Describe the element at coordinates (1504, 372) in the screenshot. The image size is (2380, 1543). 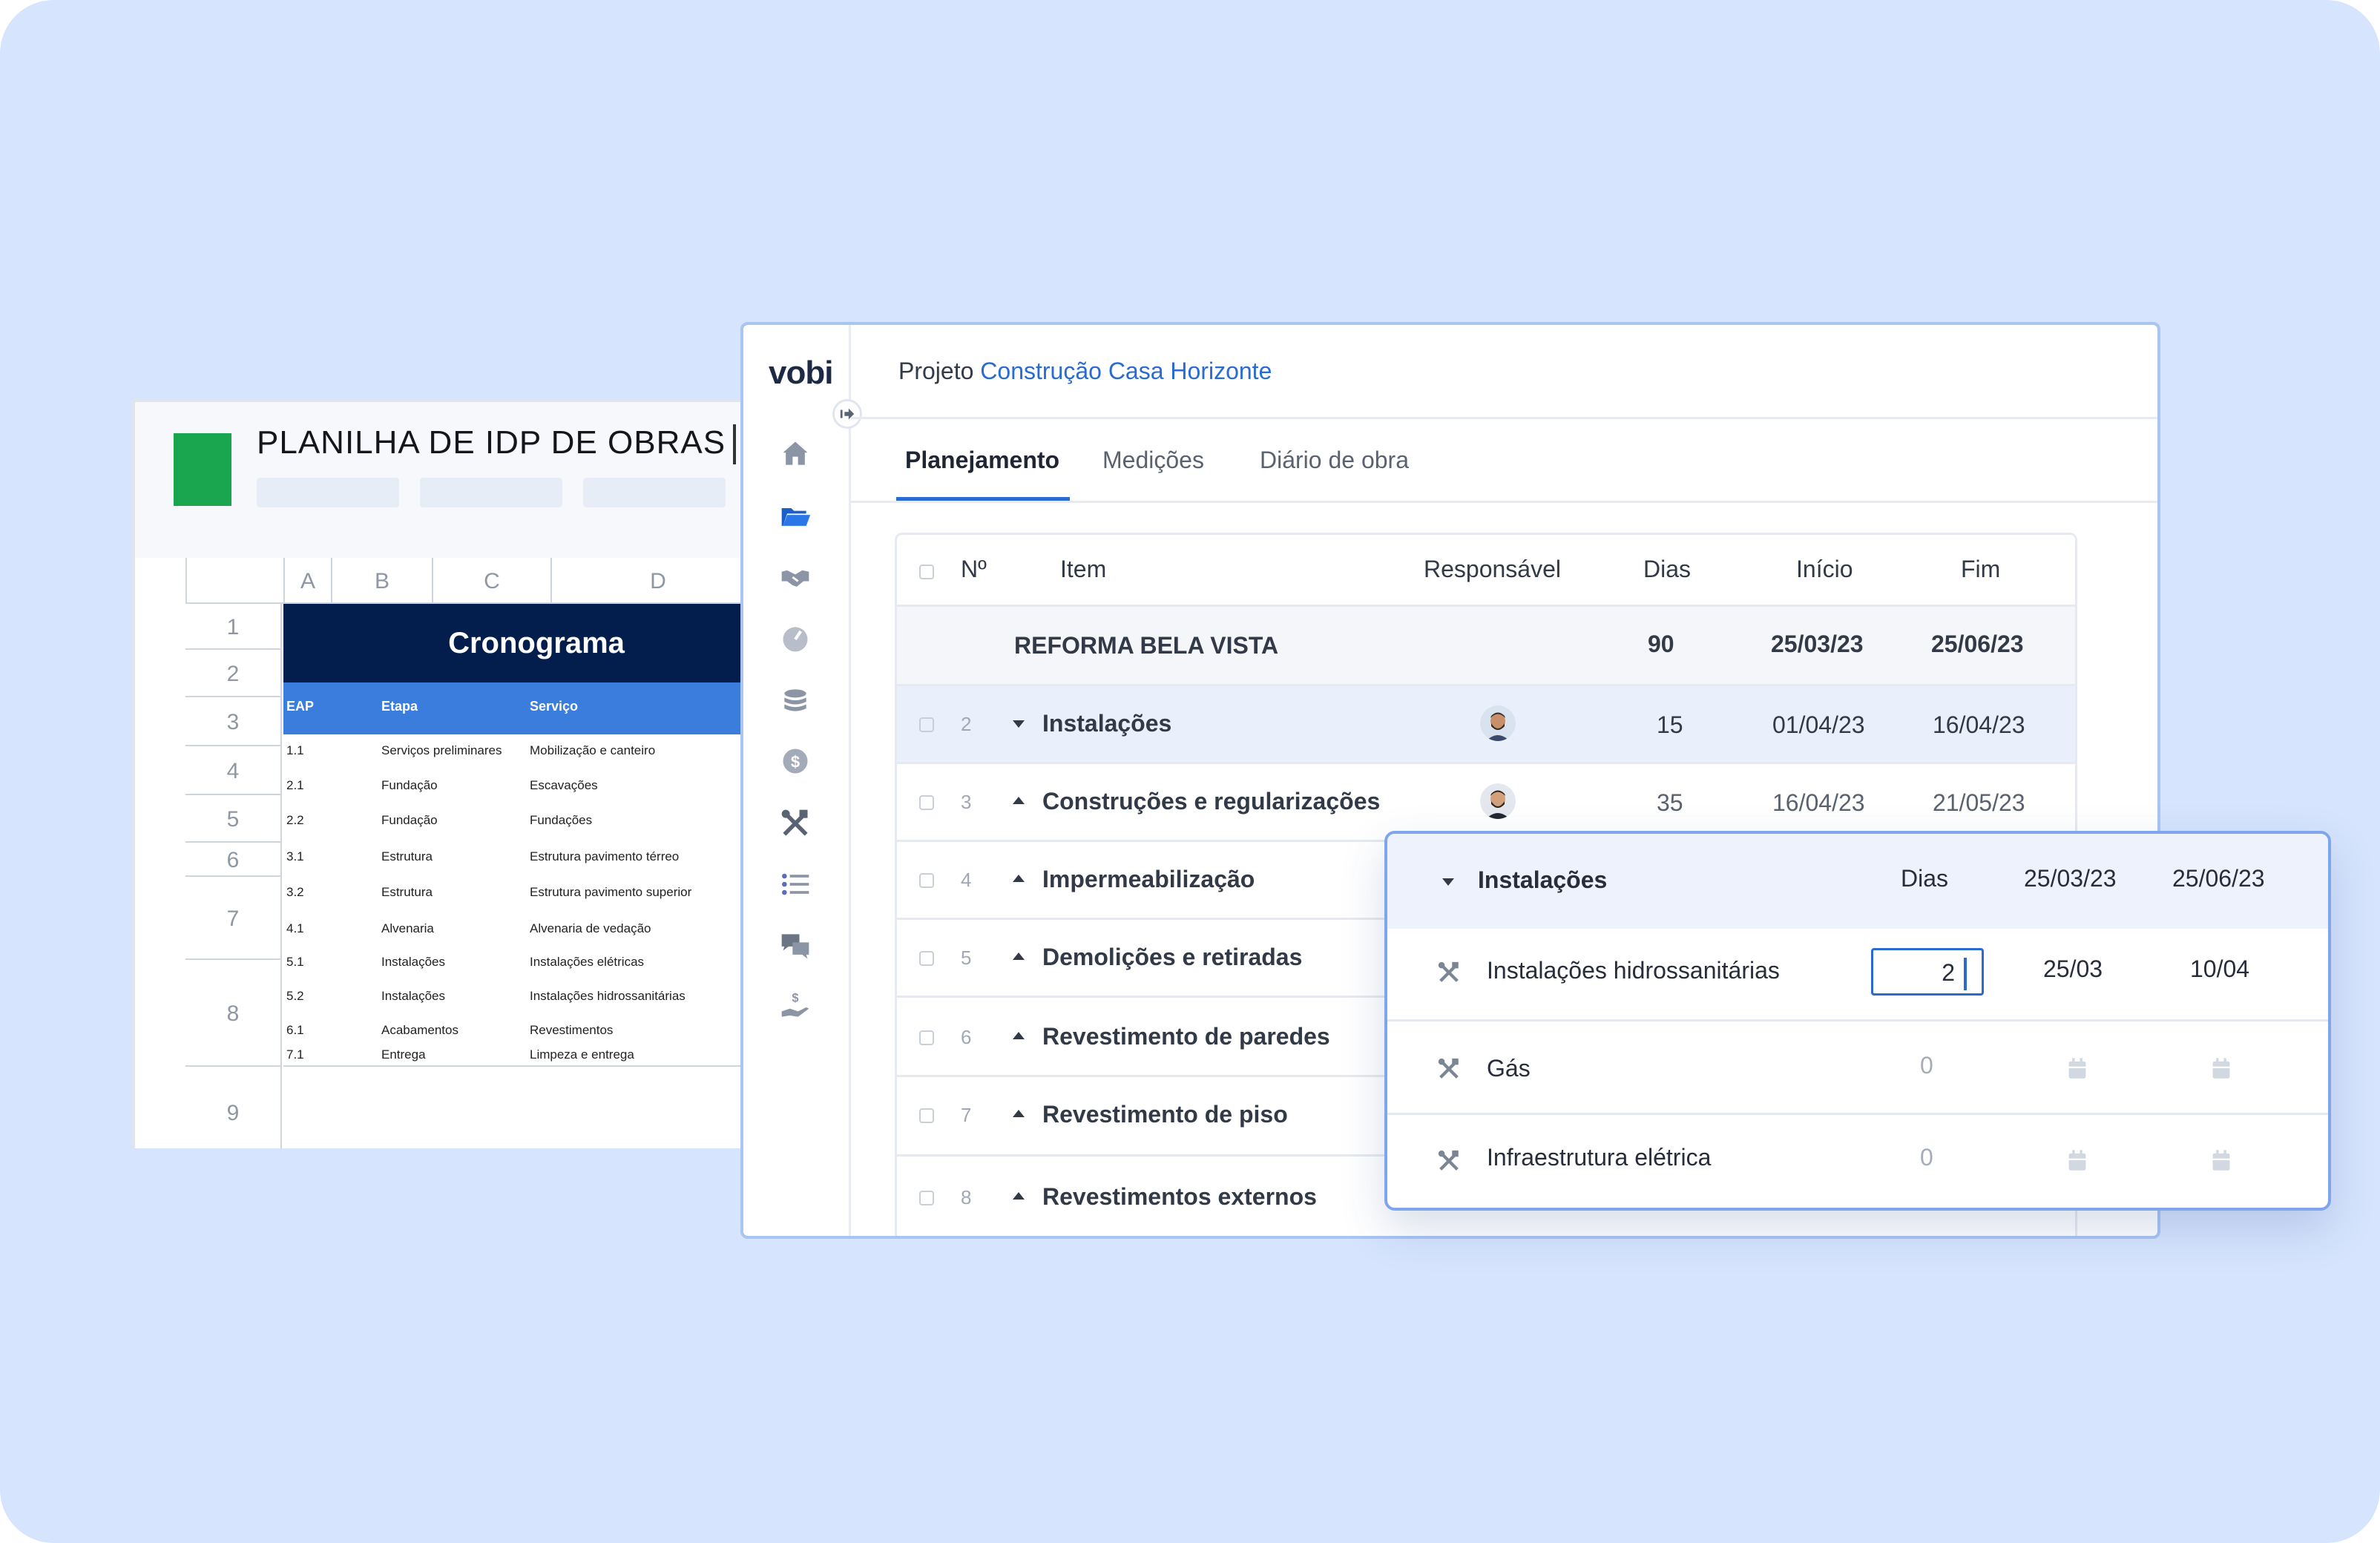
I see `top-bar: Projeto Construção Casa Horizonte` at that location.